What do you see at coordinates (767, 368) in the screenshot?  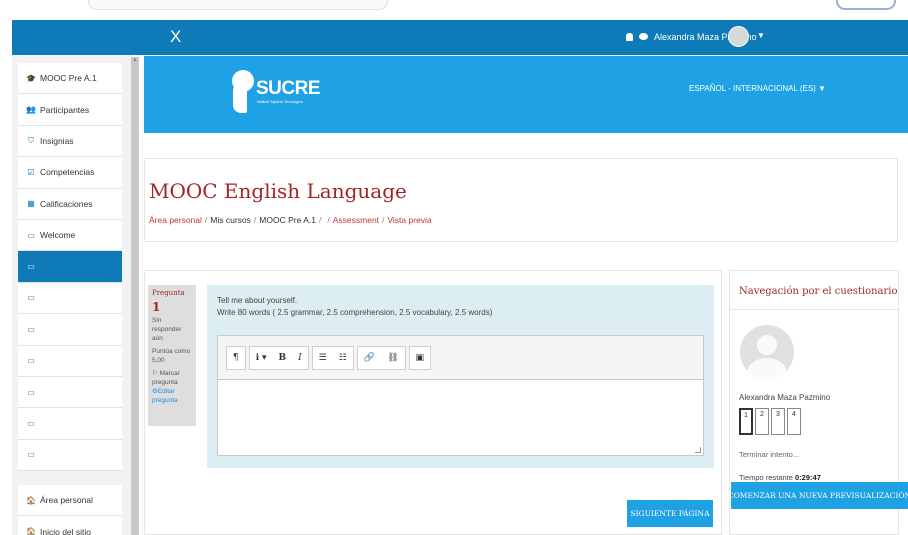 I see `avatar-body-shape` at bounding box center [767, 368].